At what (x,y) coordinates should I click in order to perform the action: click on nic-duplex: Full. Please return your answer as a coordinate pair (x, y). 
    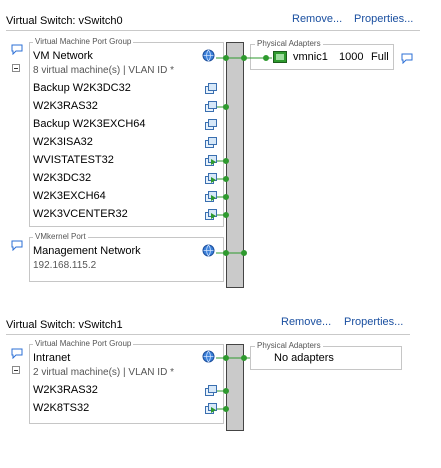
    Looking at the image, I should click on (380, 57).